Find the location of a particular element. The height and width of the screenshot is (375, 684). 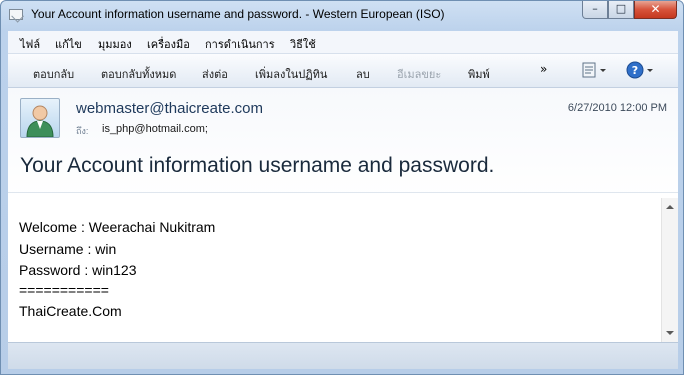

menu-tools: เครื่องมือ is located at coordinates (168, 44).